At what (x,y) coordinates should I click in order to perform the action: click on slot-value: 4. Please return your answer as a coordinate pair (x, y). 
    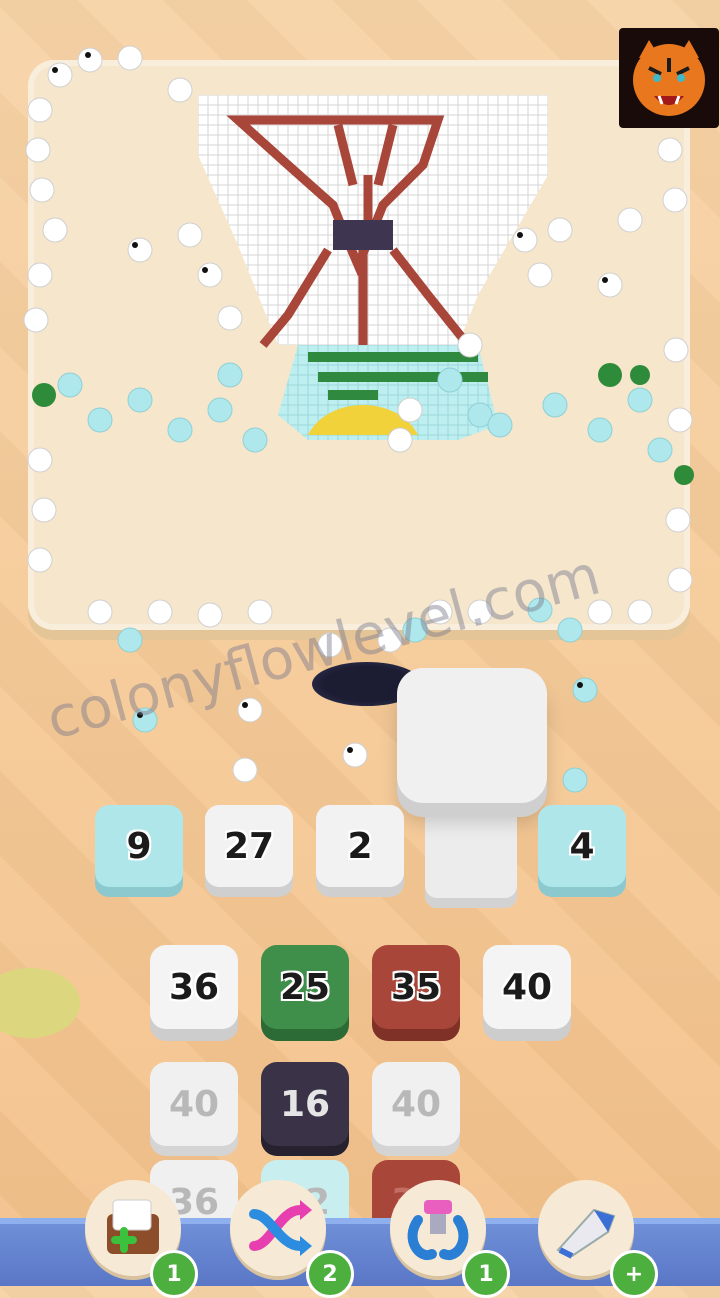
    Looking at the image, I should click on (582, 846).